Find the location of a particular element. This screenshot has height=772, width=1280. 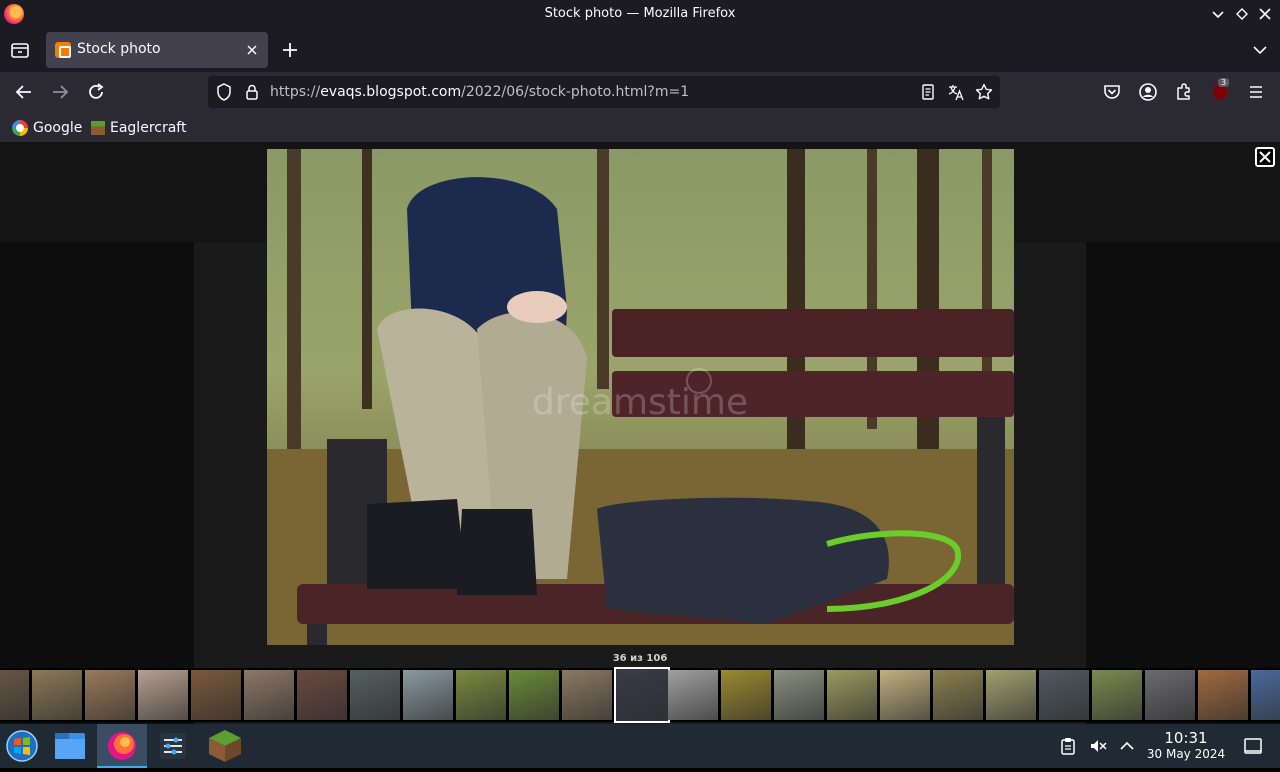

thumbnail-active is located at coordinates (642, 695).